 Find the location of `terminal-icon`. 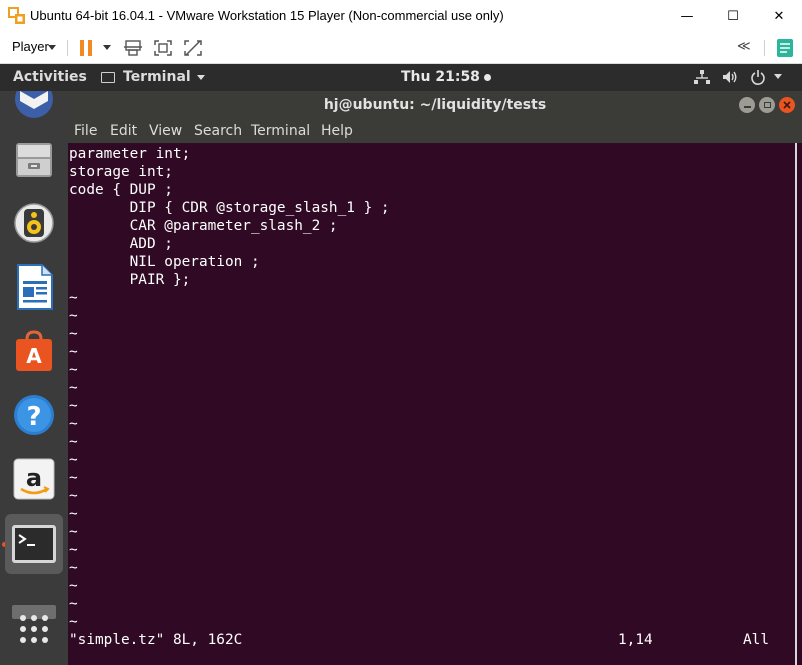

terminal-icon is located at coordinates (34, 544).